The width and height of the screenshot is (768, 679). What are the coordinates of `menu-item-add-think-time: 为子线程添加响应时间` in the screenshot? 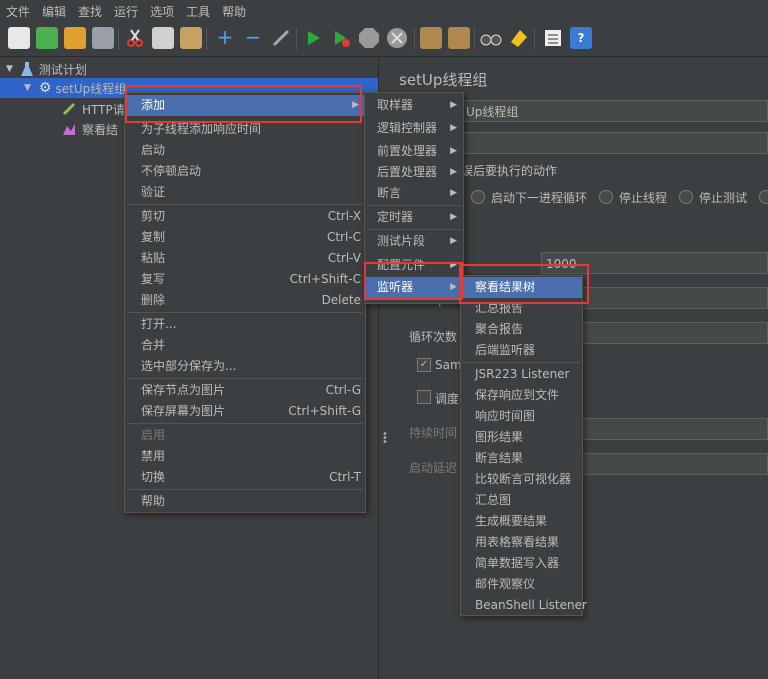 It's located at (245, 129).